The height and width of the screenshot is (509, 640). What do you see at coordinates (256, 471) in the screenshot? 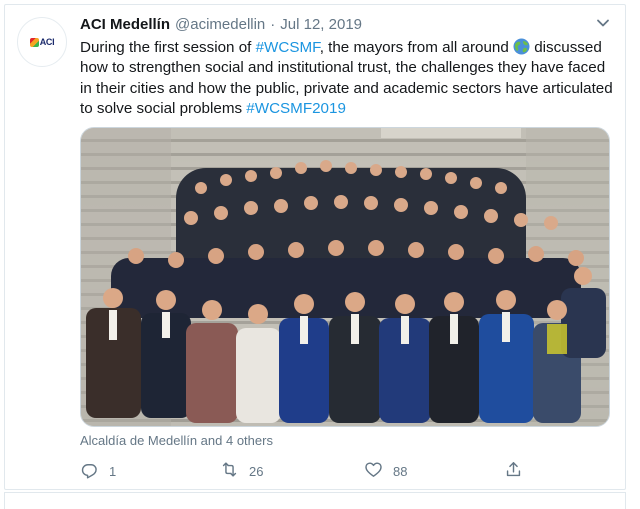
I see `retweet-count: 26` at bounding box center [256, 471].